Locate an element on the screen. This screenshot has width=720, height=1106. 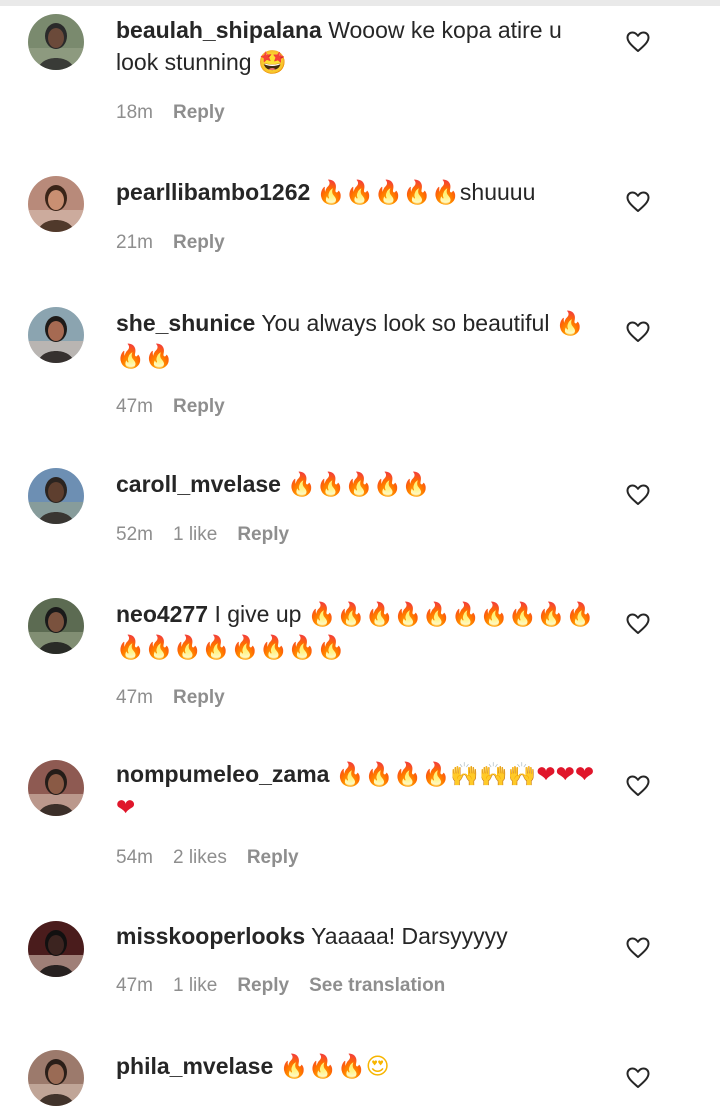
comment-username: caroll_mvelase is located at coordinates (198, 484).